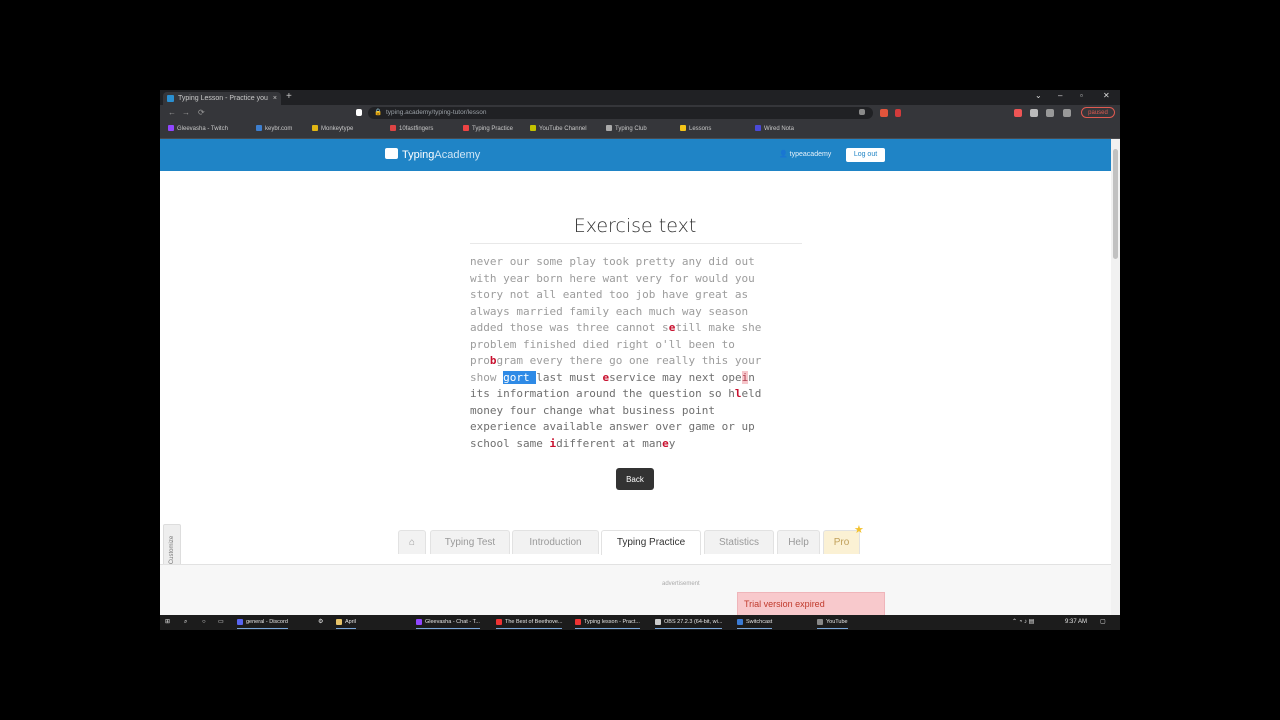 The image size is (1280, 720). What do you see at coordinates (1034, 113) in the screenshot?
I see `puzzle-icon` at bounding box center [1034, 113].